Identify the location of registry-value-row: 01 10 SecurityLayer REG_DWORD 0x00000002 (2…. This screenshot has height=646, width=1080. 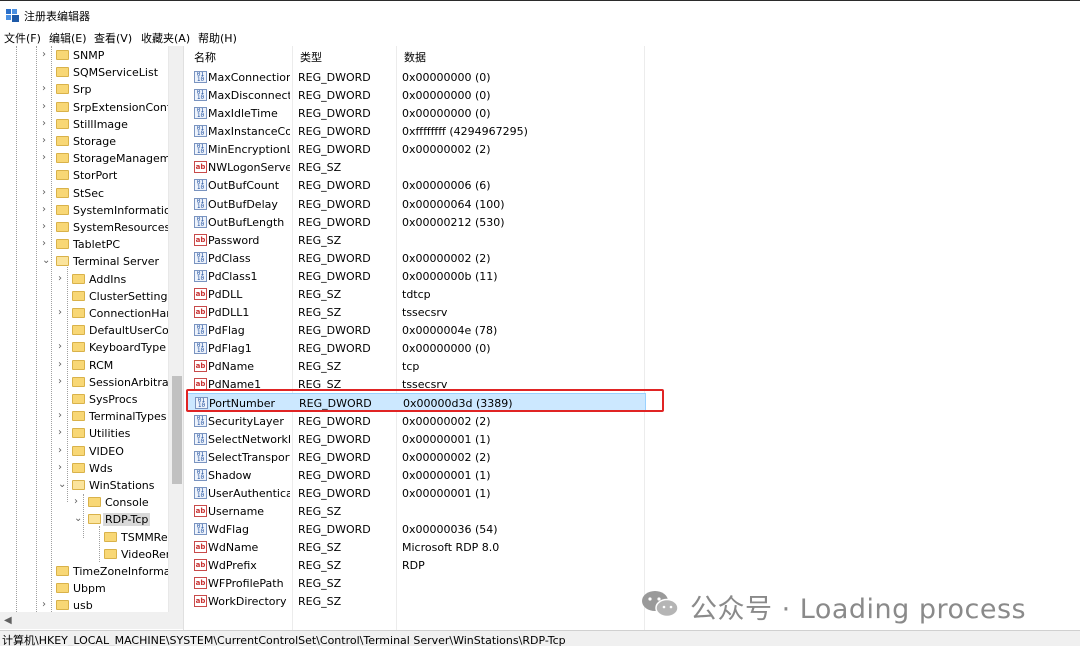
(416, 421).